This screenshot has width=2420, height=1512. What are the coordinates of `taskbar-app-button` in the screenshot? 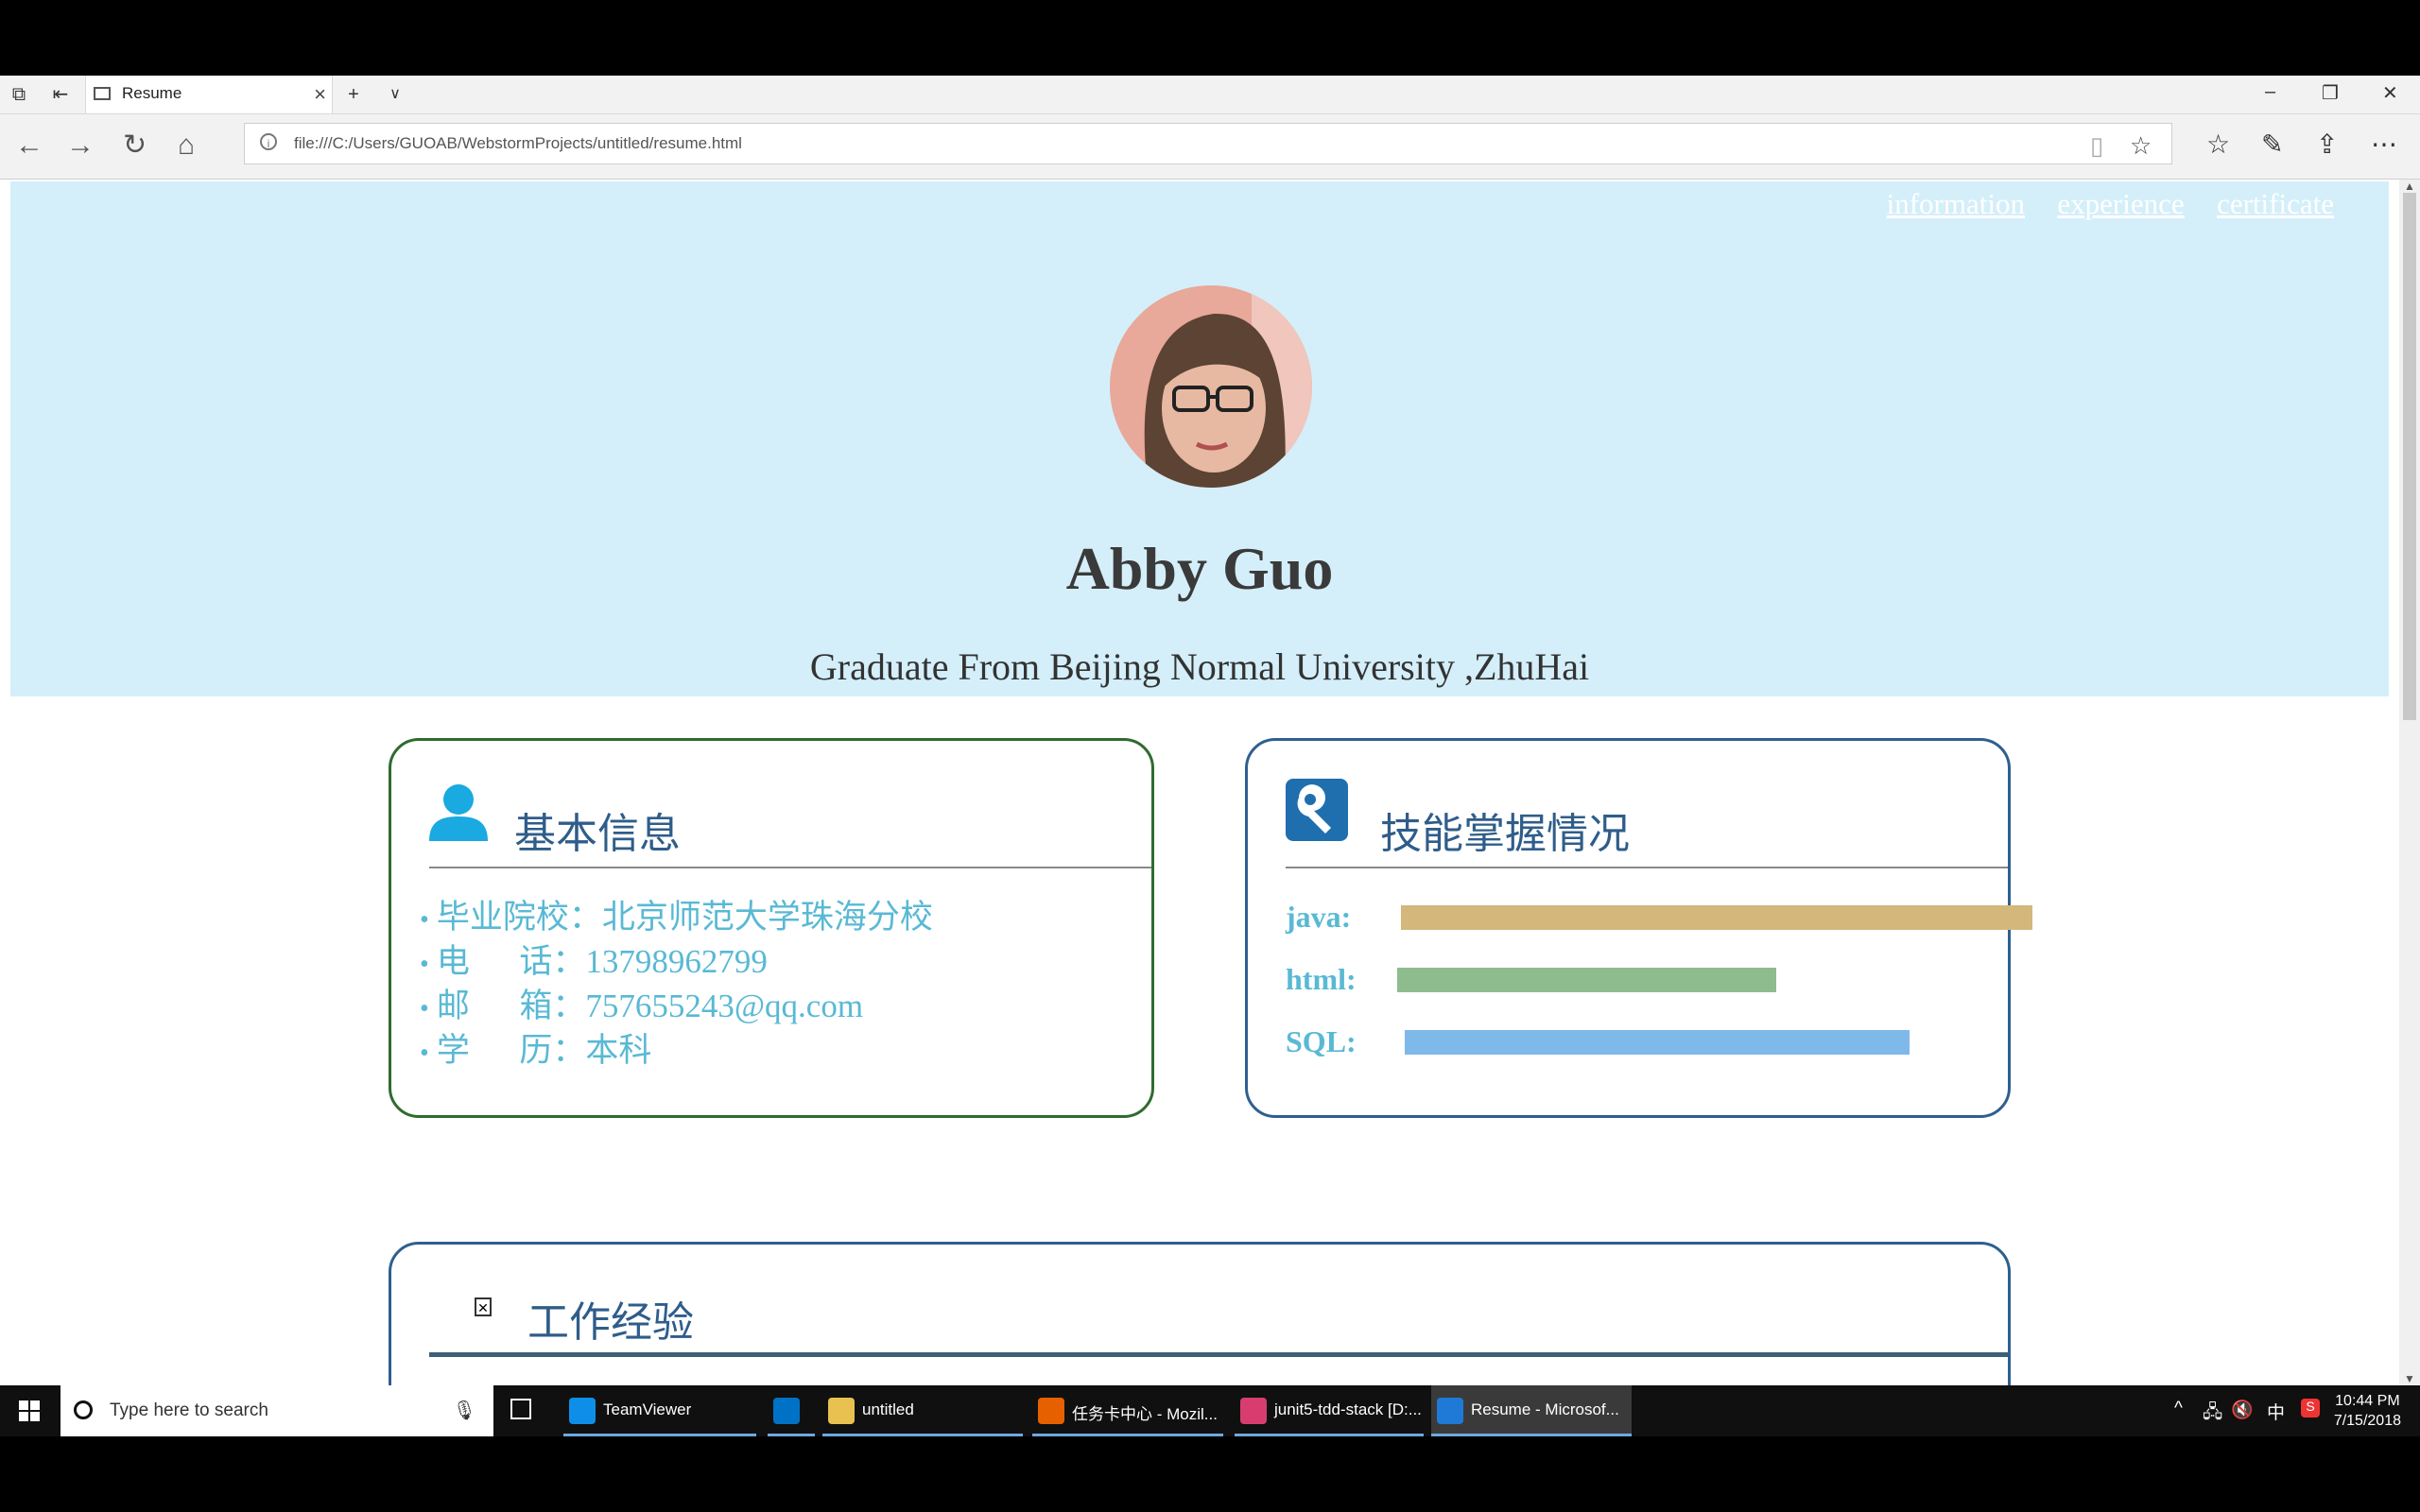 It's located at (792, 1410).